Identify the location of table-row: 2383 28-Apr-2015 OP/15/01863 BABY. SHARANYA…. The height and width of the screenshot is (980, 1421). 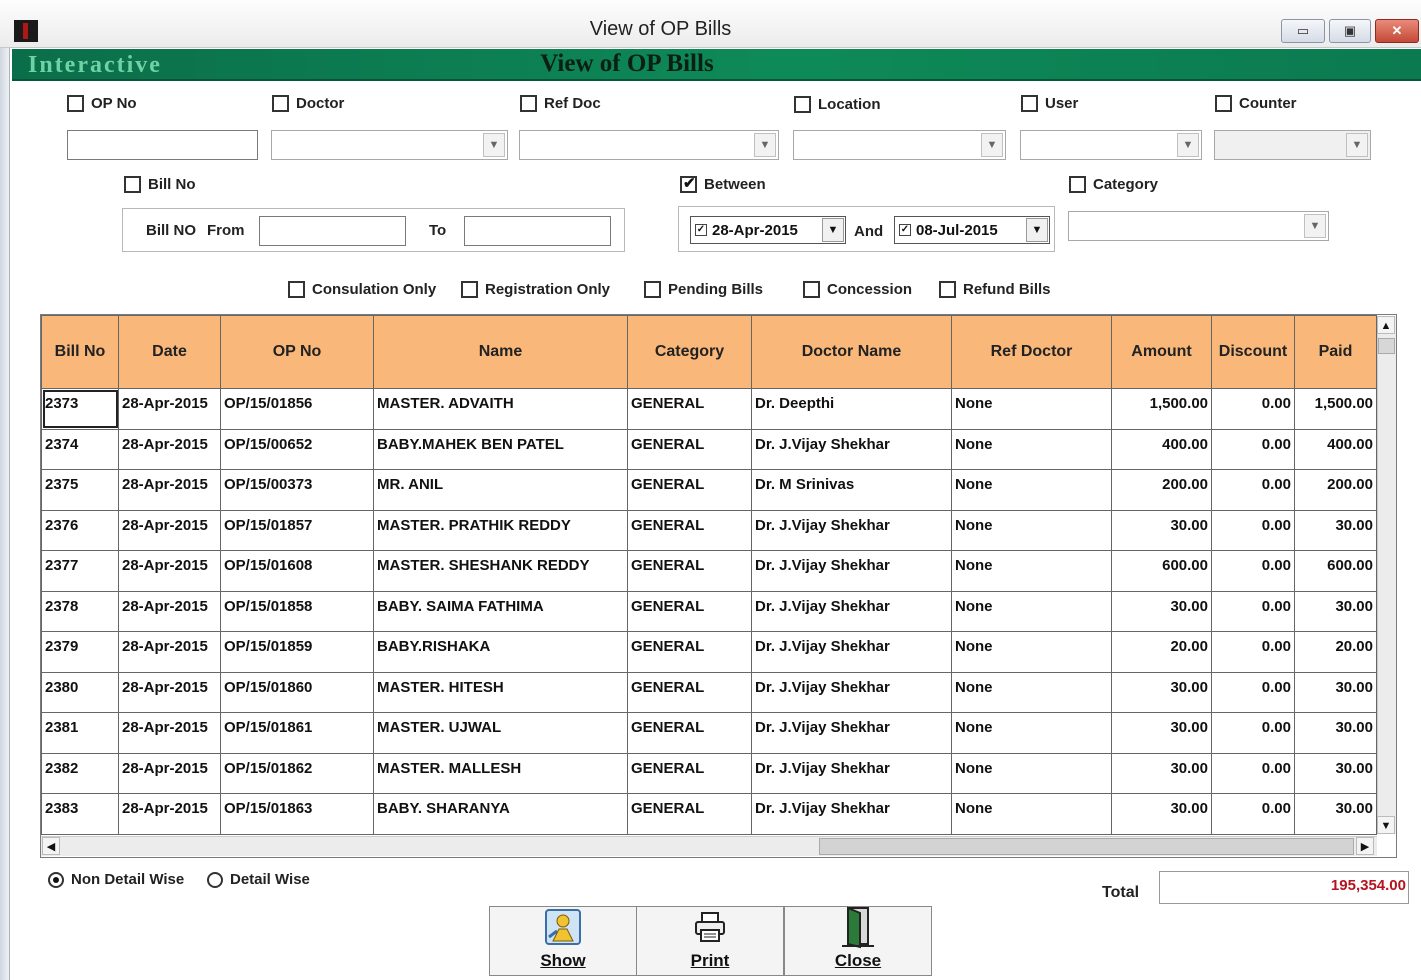
(709, 814).